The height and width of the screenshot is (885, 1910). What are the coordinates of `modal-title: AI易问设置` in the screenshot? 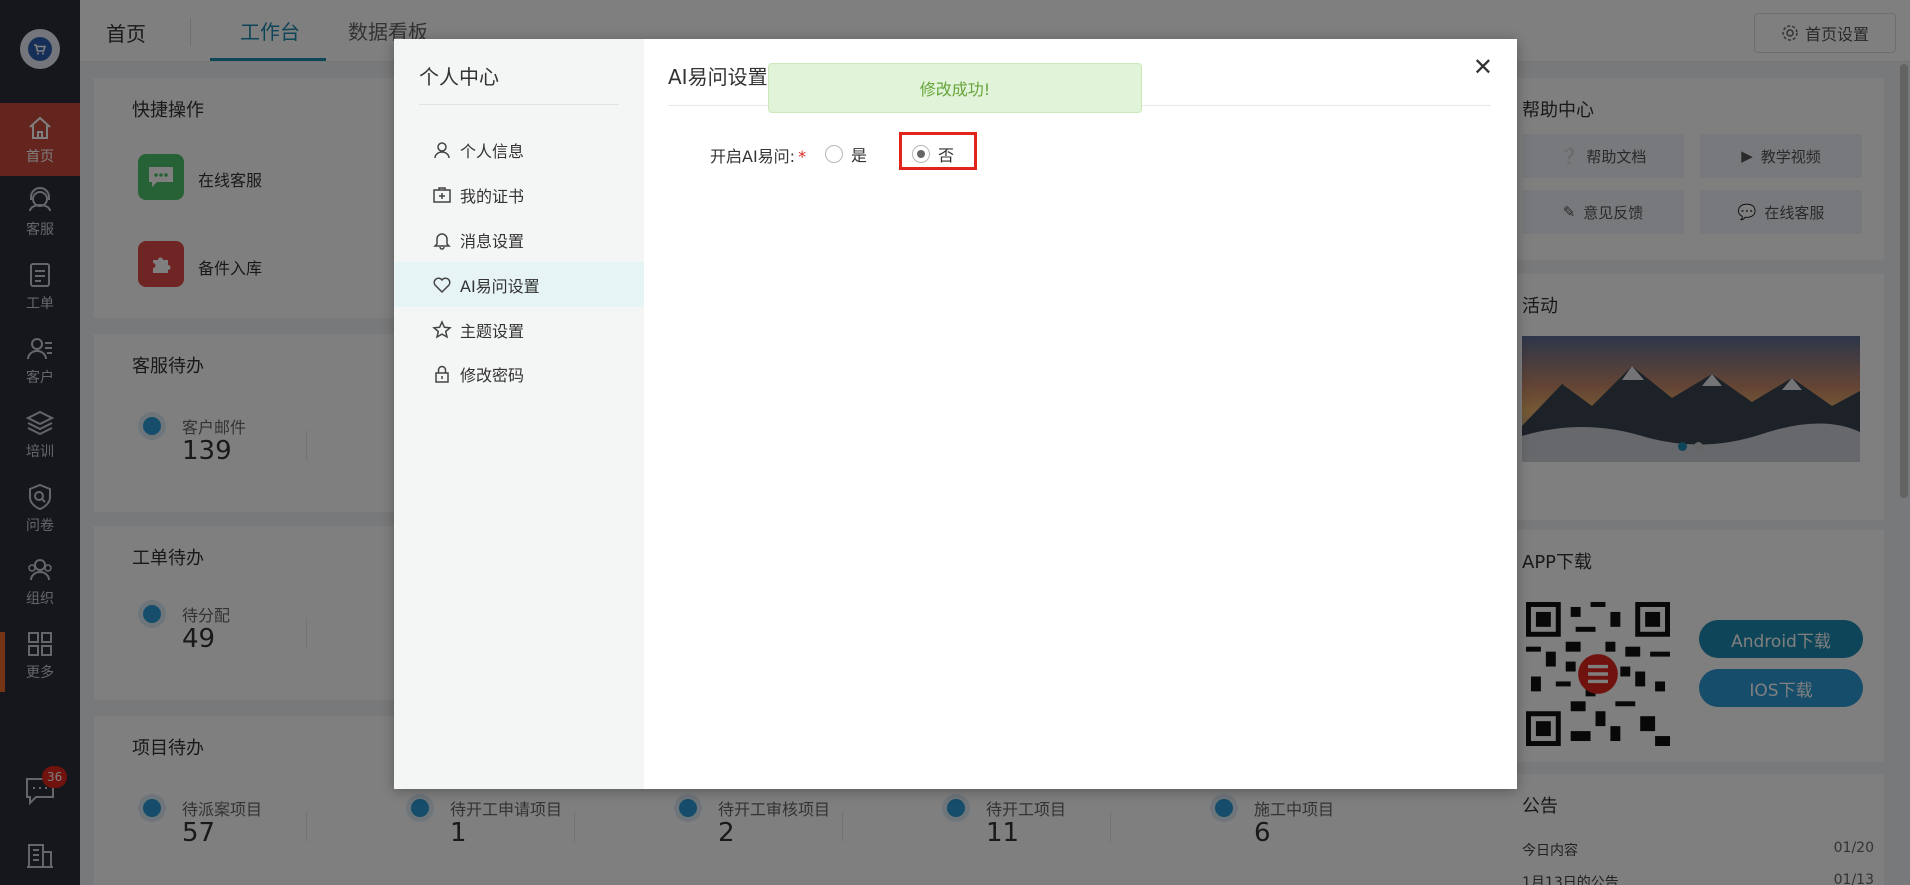 It's located at (718, 77).